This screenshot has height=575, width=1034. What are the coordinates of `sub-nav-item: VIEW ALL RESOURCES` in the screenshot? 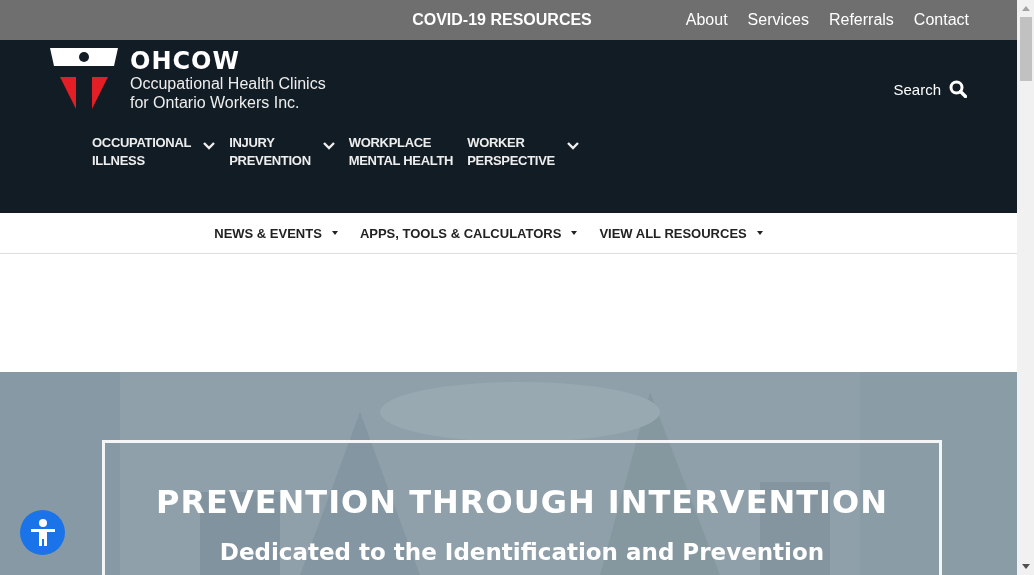 It's located at (681, 233).